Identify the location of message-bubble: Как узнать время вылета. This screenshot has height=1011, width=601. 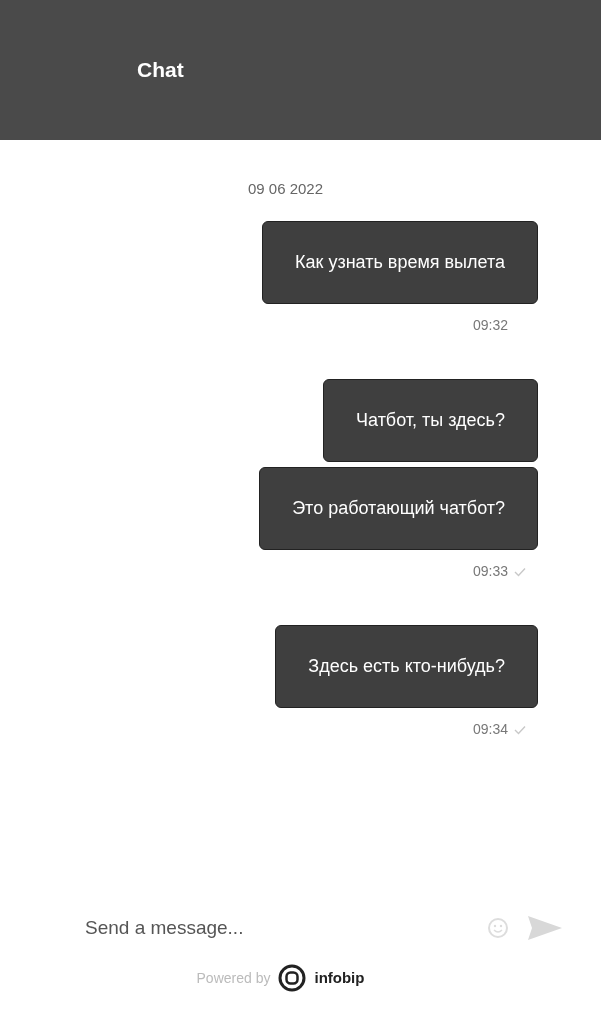
(400, 262).